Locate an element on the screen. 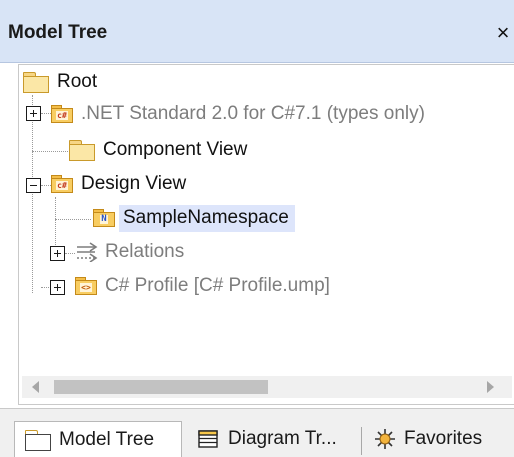 This screenshot has height=457, width=514. tree-node-csharp-profile: <> C# Profile [C# Profile.ump] is located at coordinates (202, 286).